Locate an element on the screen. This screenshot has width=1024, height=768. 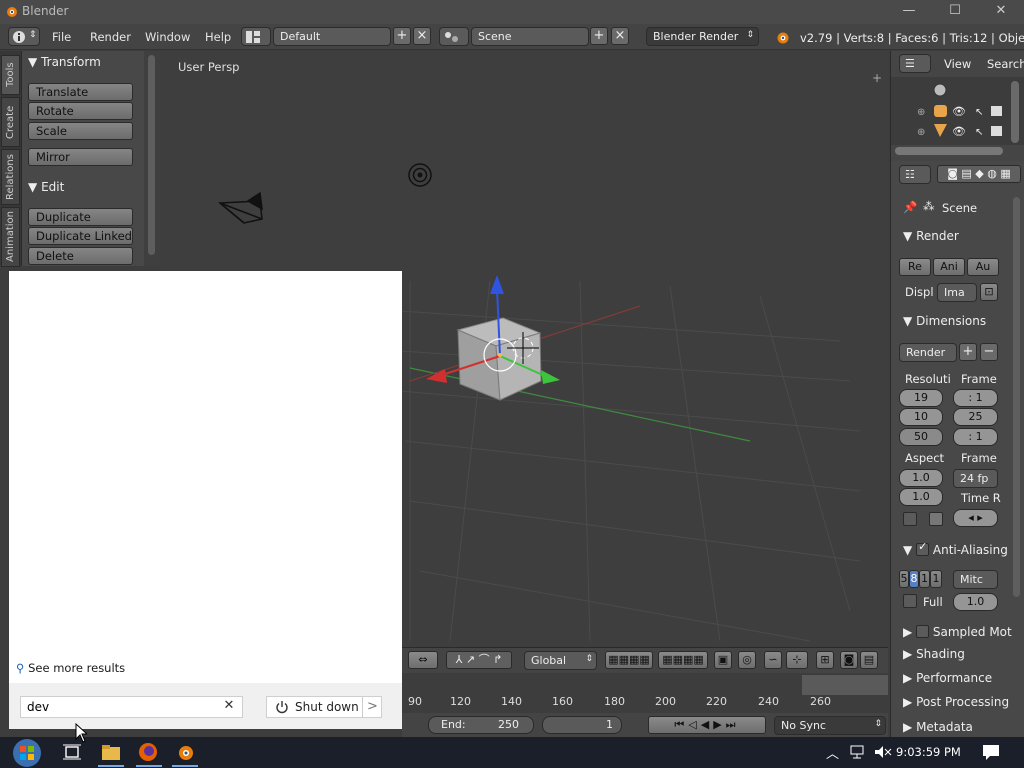
aspect-y-field: 1.0 is located at coordinates (921, 497).